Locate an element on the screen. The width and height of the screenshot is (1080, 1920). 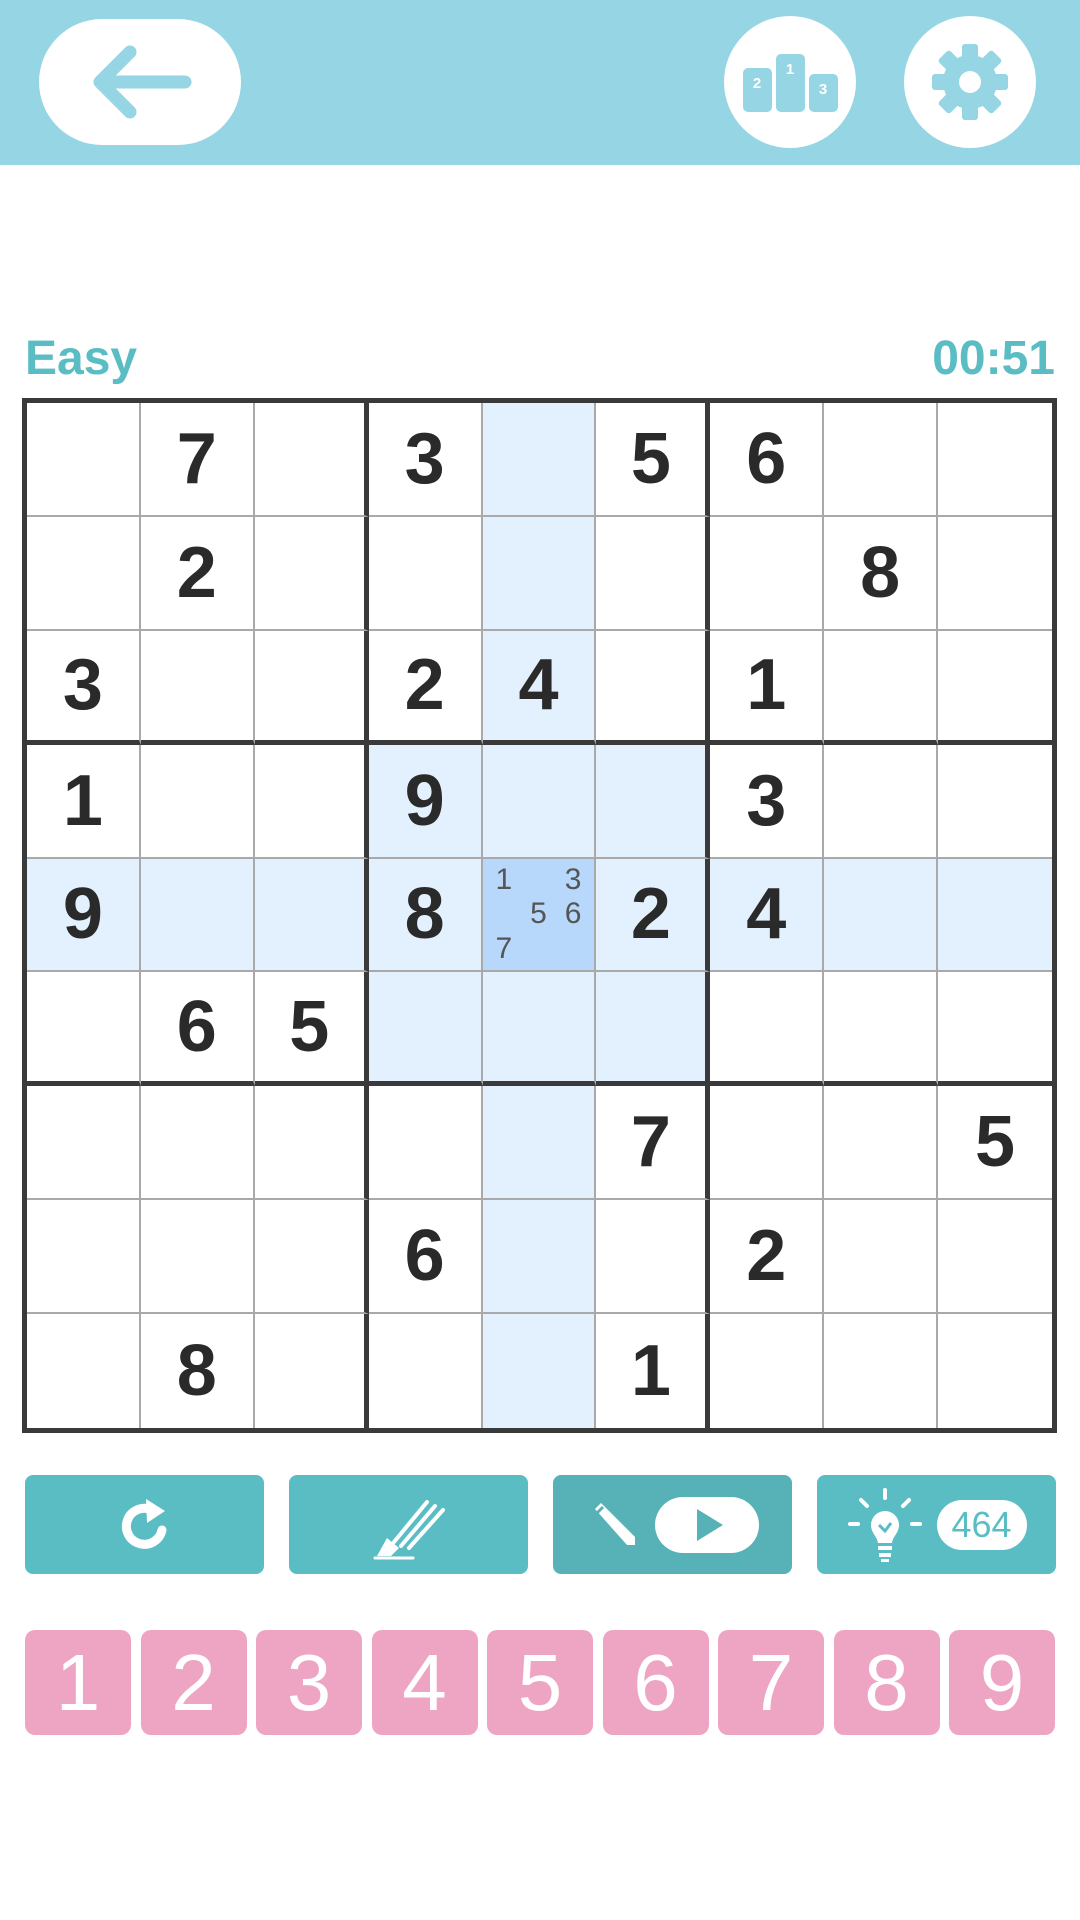
sudoku-cell-r9c4 is located at coordinates (426, 1371).